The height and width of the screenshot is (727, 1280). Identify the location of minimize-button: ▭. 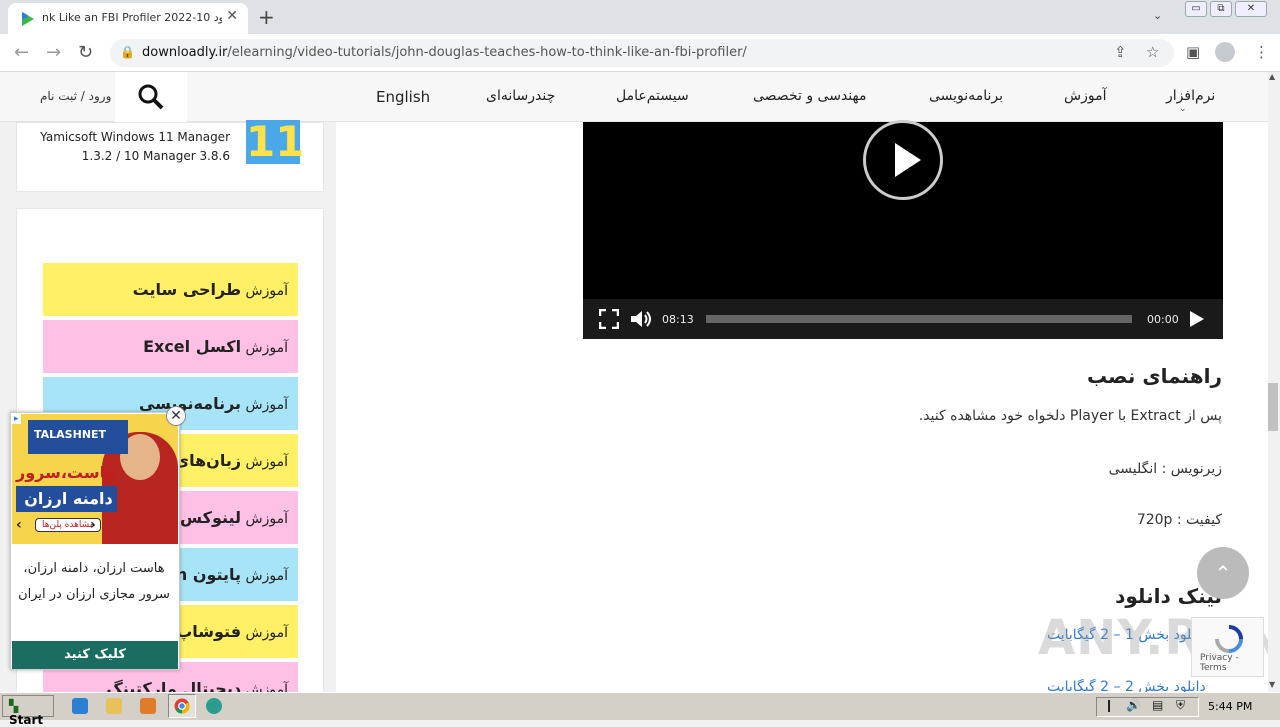
(1196, 9).